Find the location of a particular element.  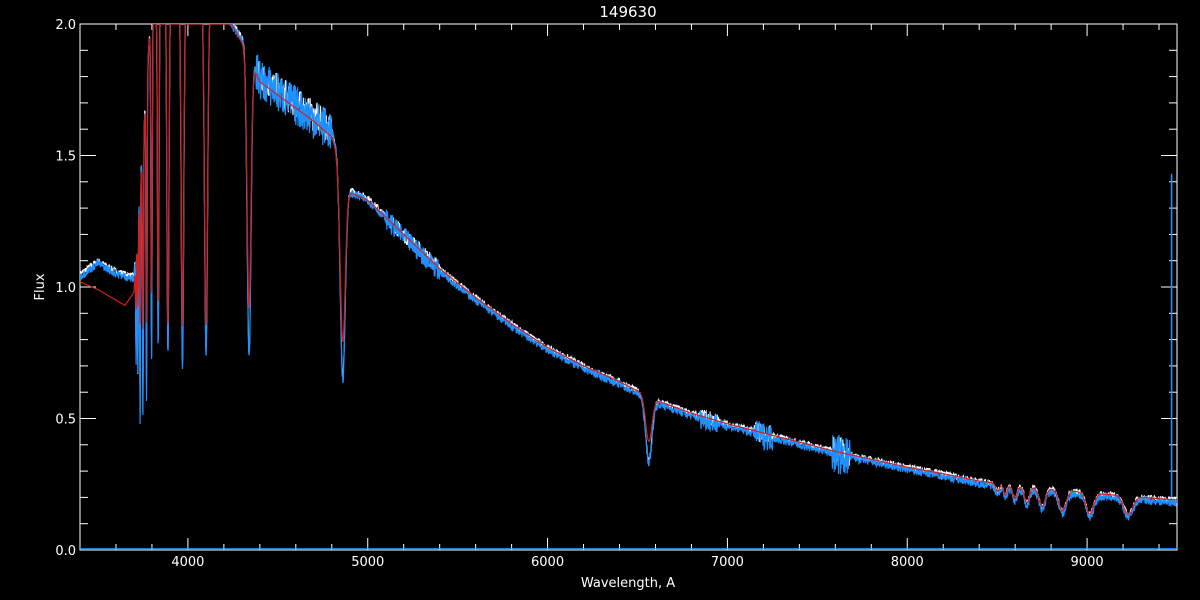

y-tick-label: 1.0 is located at coordinates (65, 288).